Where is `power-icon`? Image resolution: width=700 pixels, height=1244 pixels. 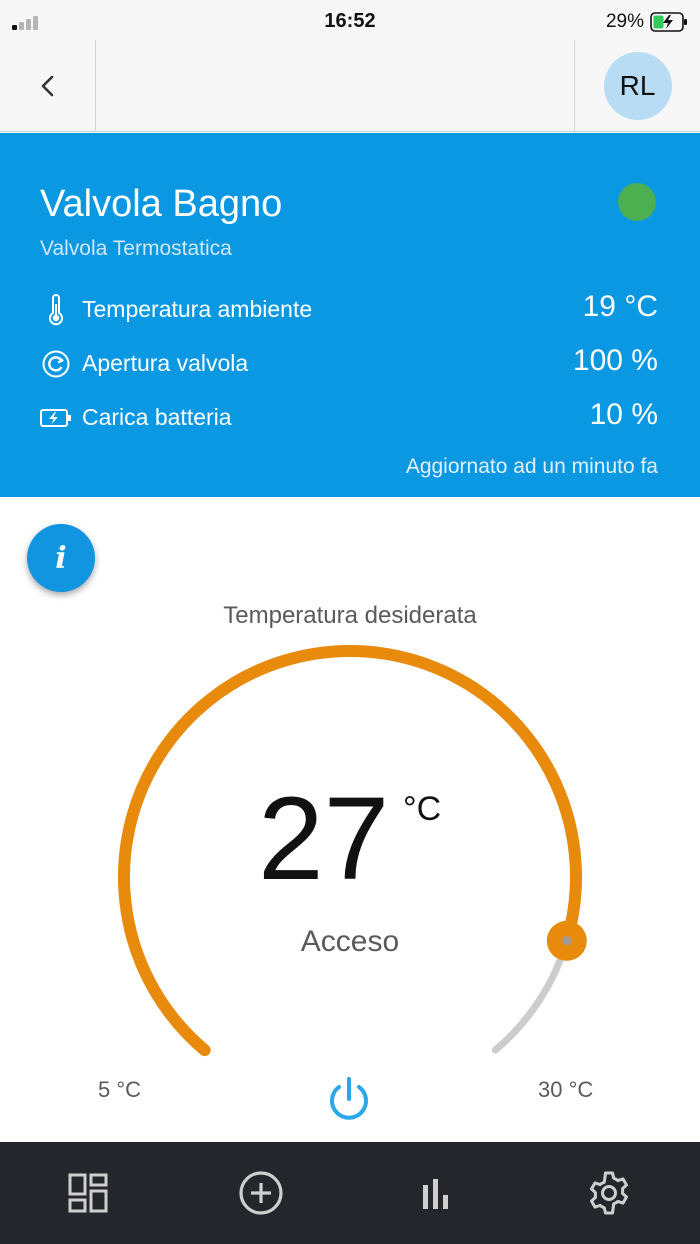 power-icon is located at coordinates (349, 1098).